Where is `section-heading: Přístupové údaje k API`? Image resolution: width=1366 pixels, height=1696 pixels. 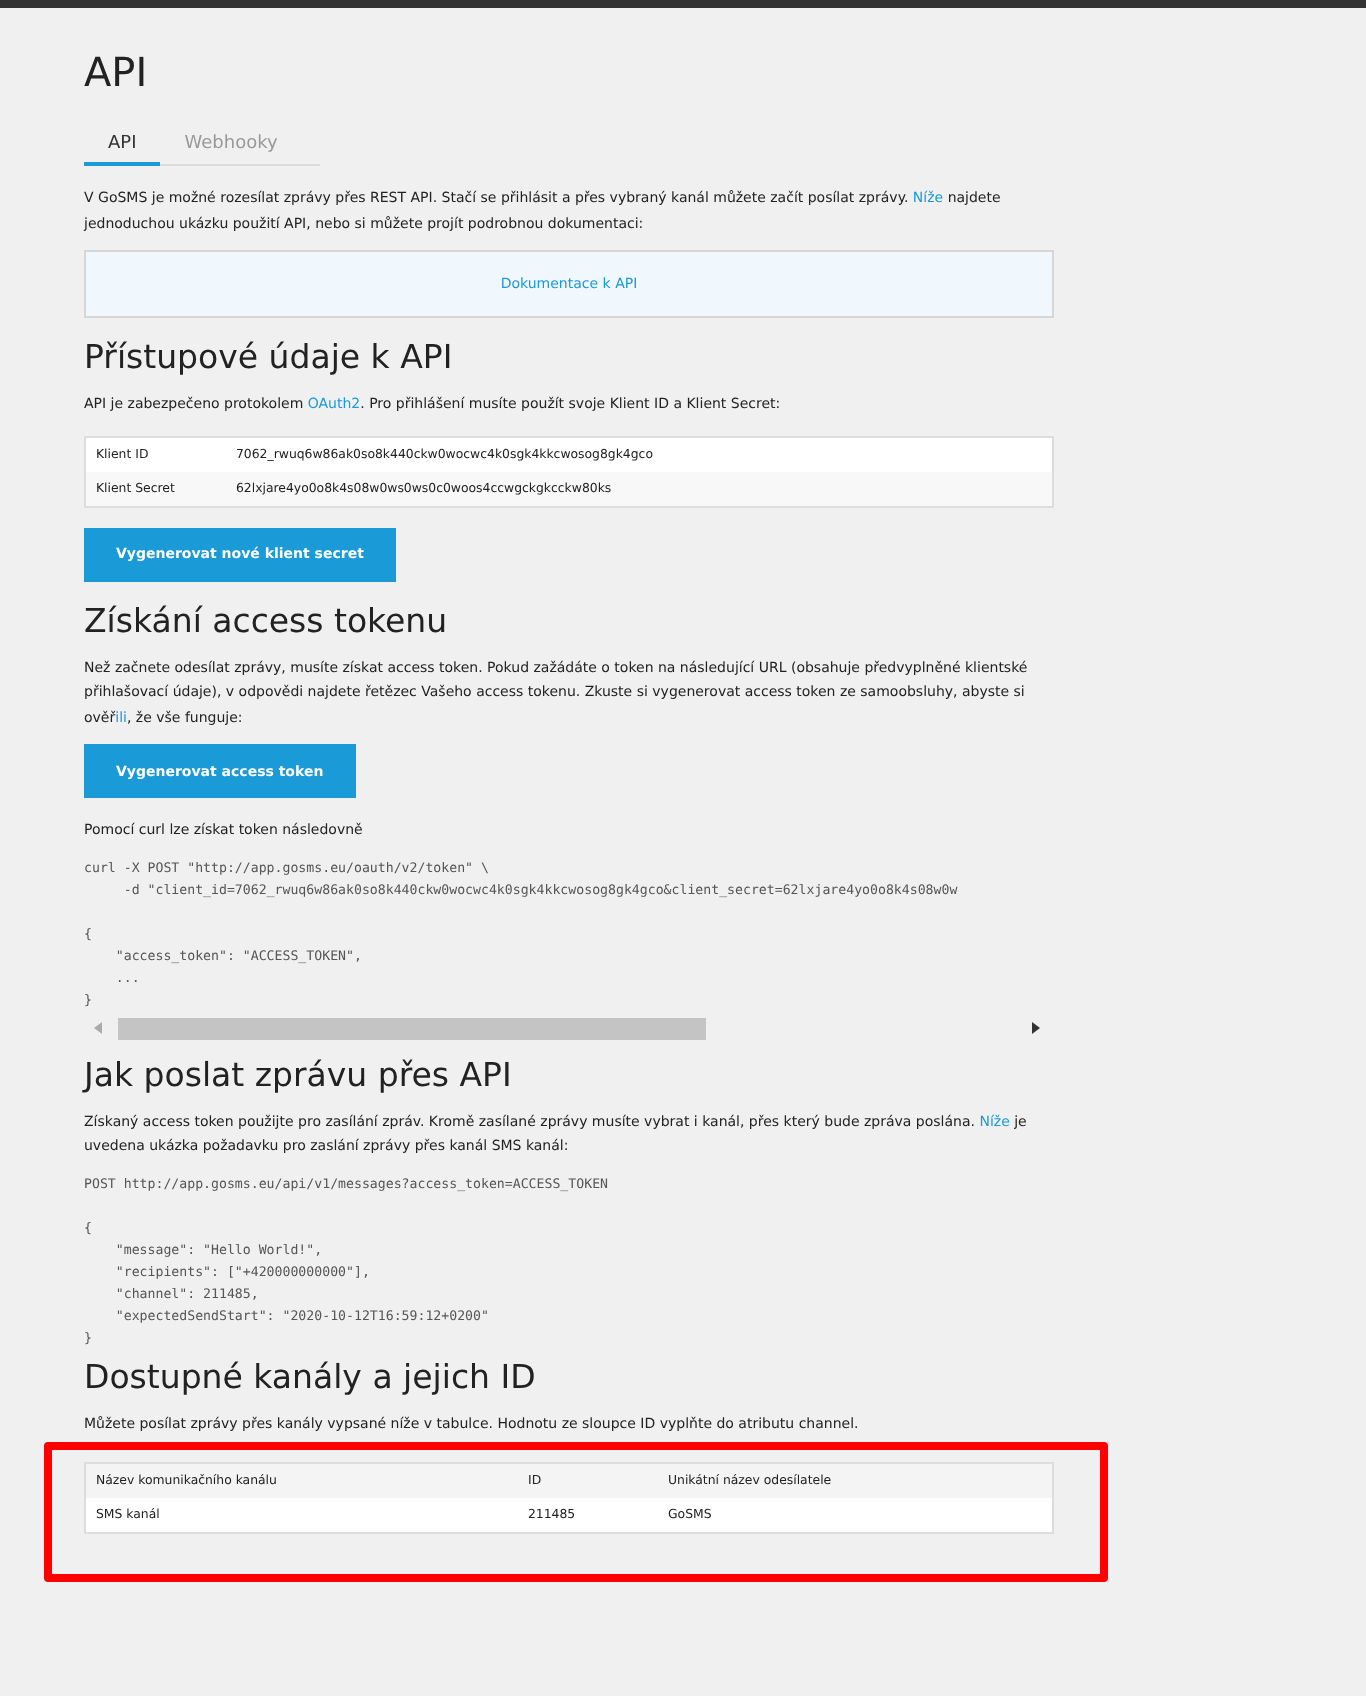
section-heading: Přístupové údaje k API is located at coordinates (269, 357).